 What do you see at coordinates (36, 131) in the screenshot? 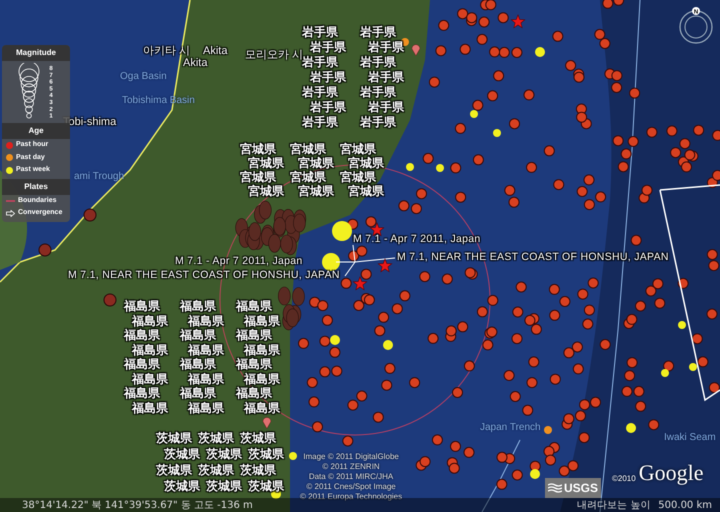
I see `legend-heading: Age` at bounding box center [36, 131].